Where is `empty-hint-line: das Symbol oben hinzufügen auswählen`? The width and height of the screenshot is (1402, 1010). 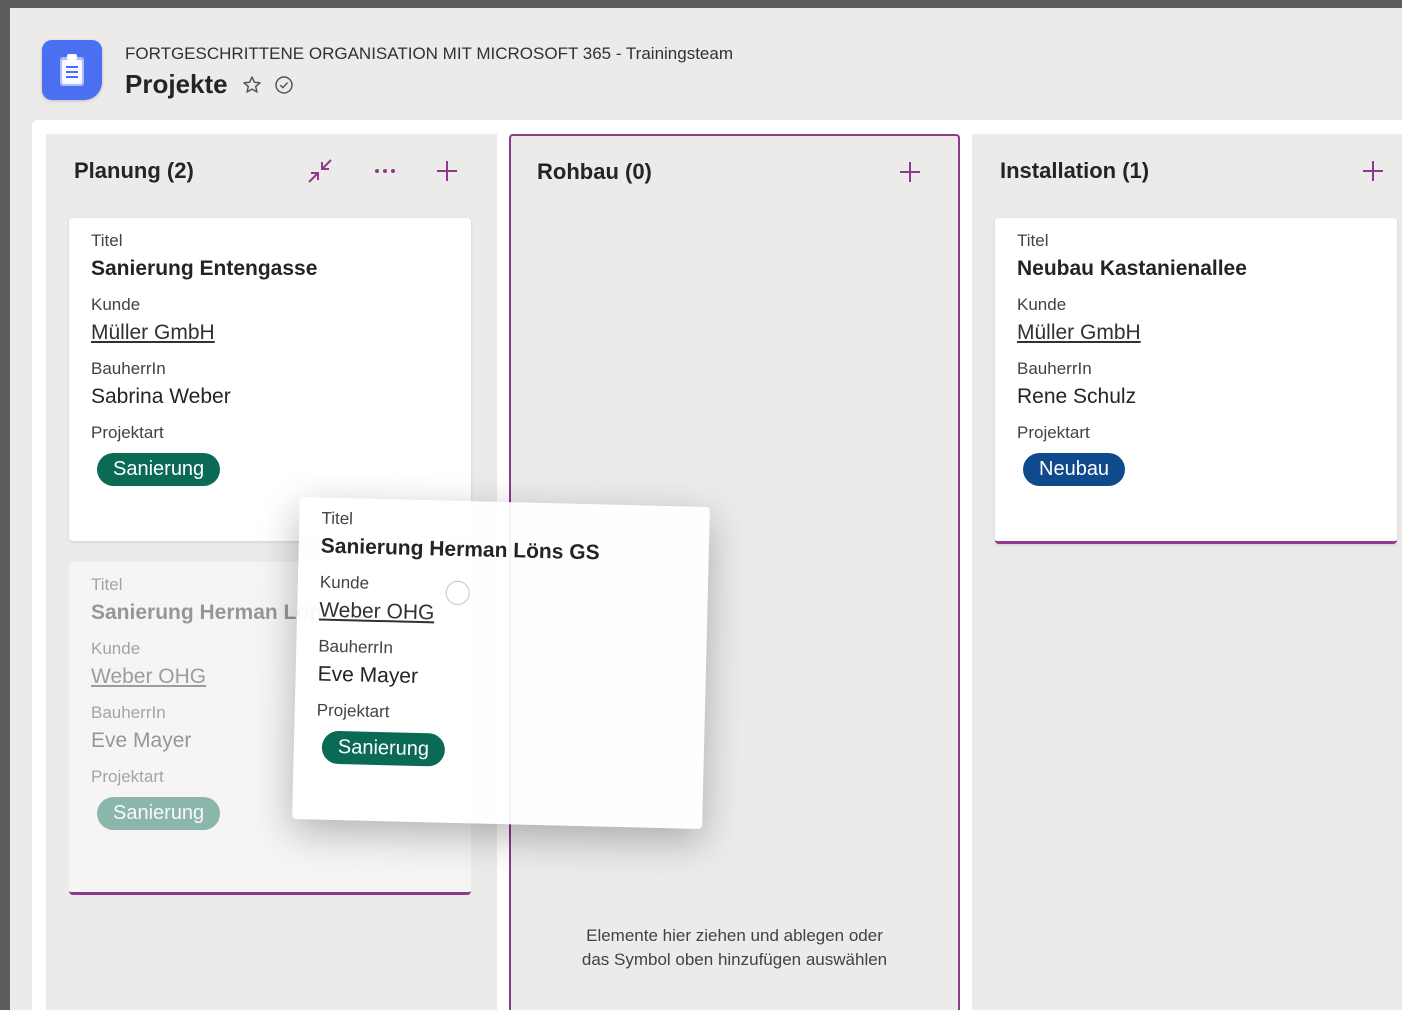
empty-hint-line: das Symbol oben hinzufügen auswählen is located at coordinates (734, 959).